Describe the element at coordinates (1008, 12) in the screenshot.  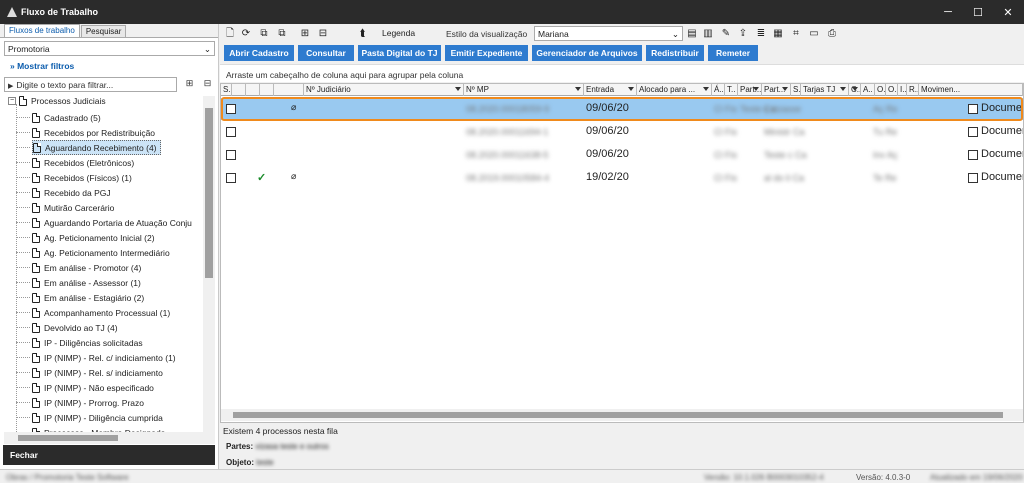
I see `close-window-button: ✕` at that location.